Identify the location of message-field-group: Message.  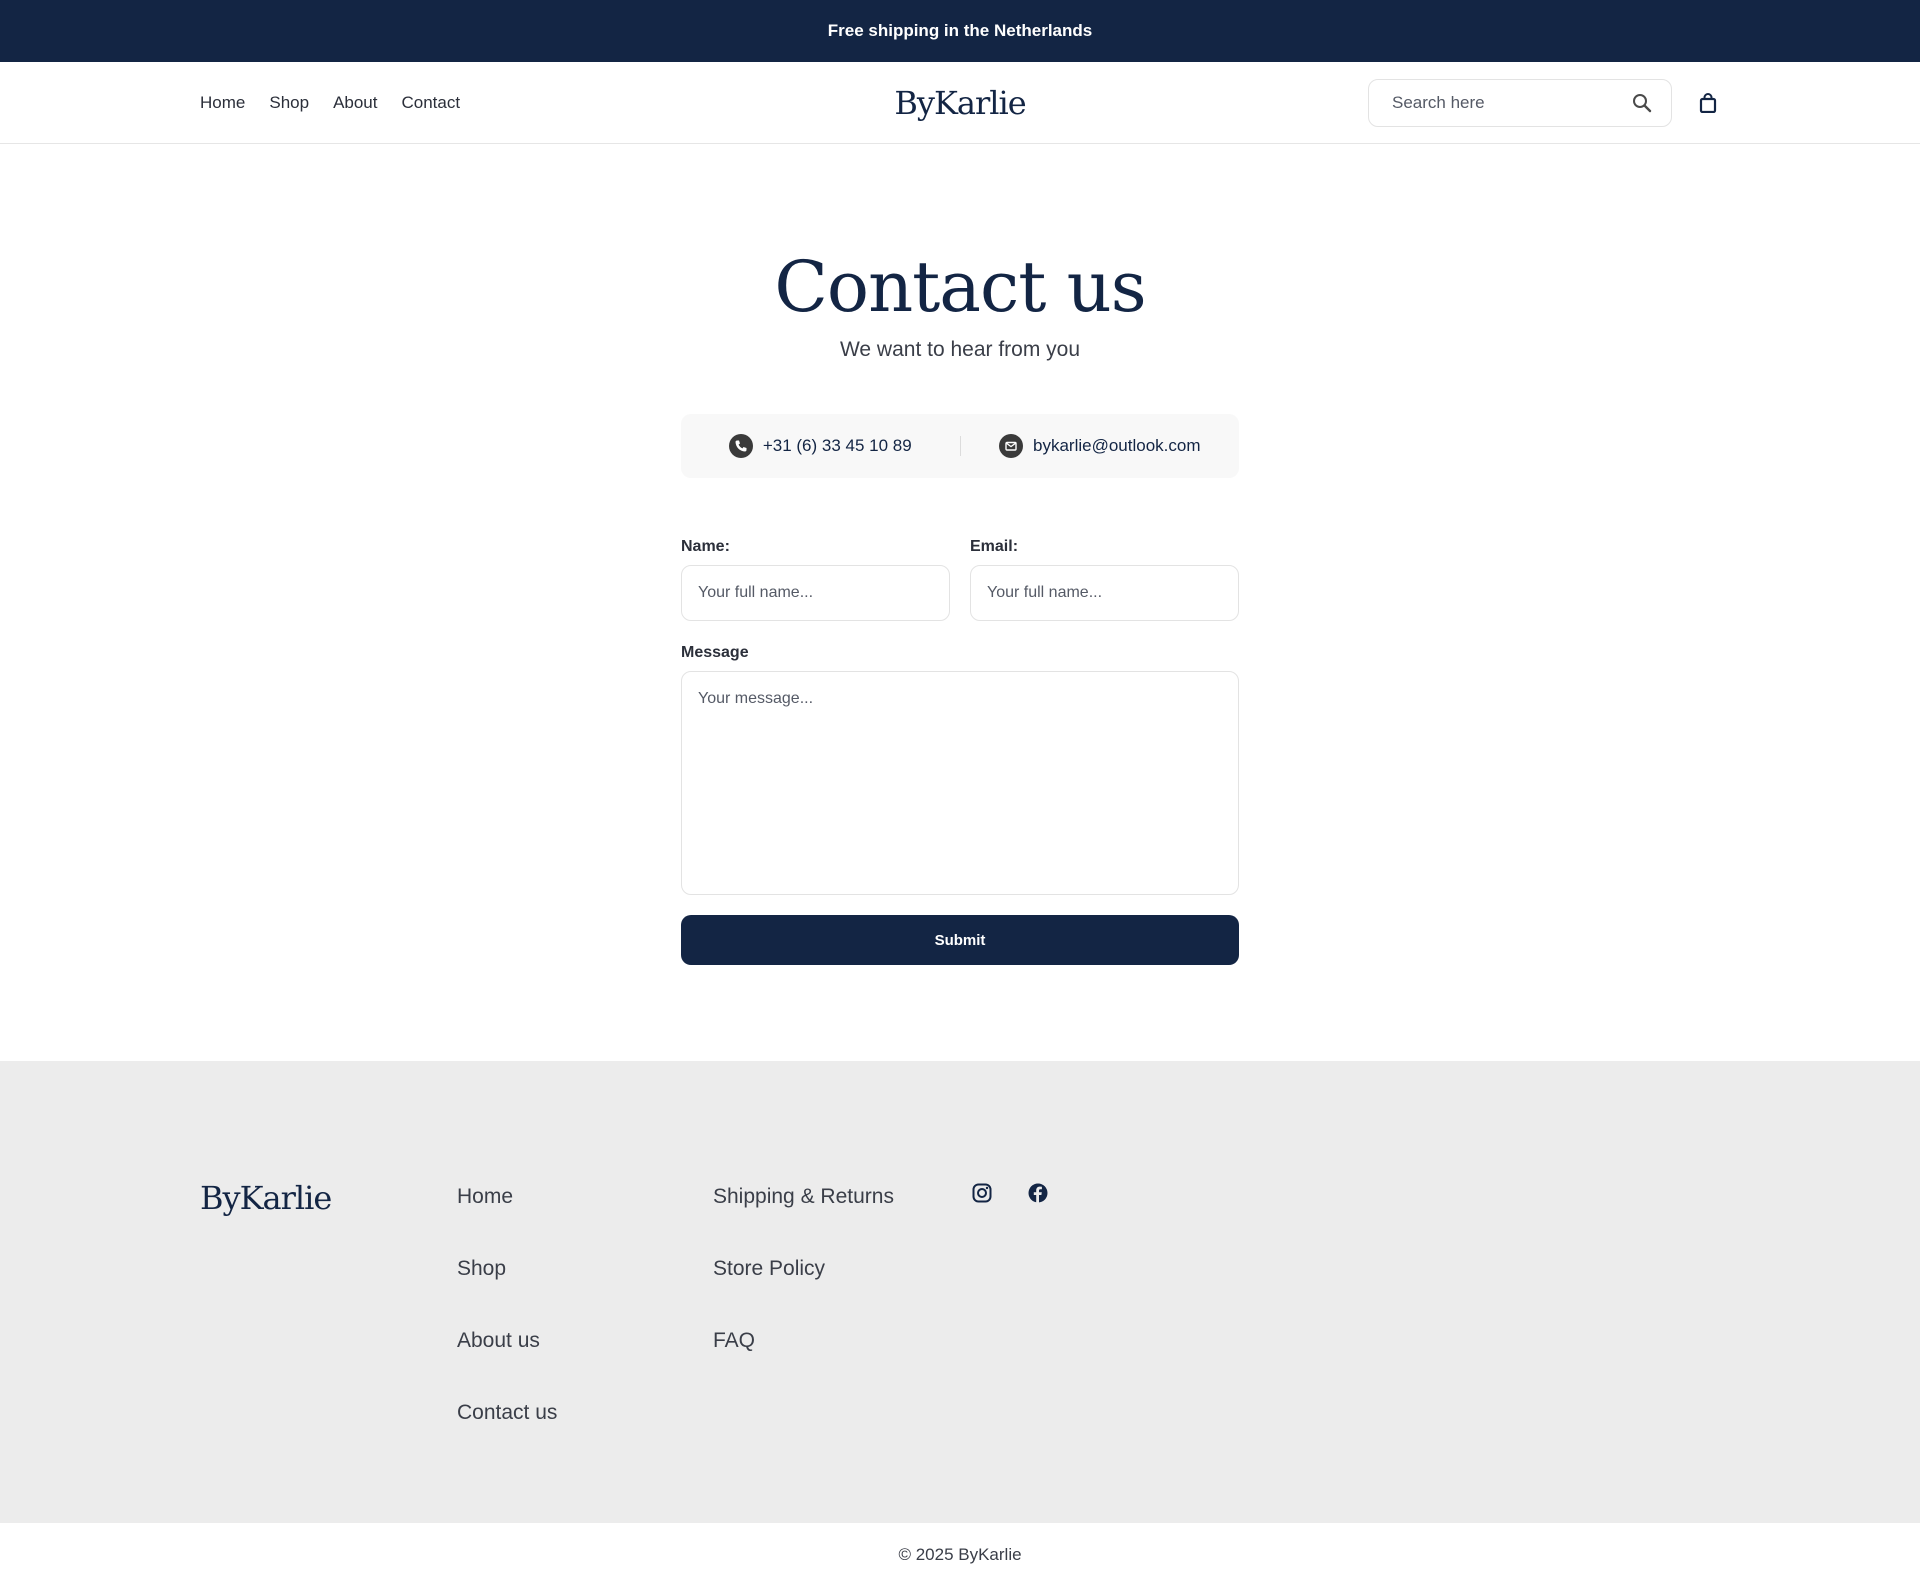
(960, 758).